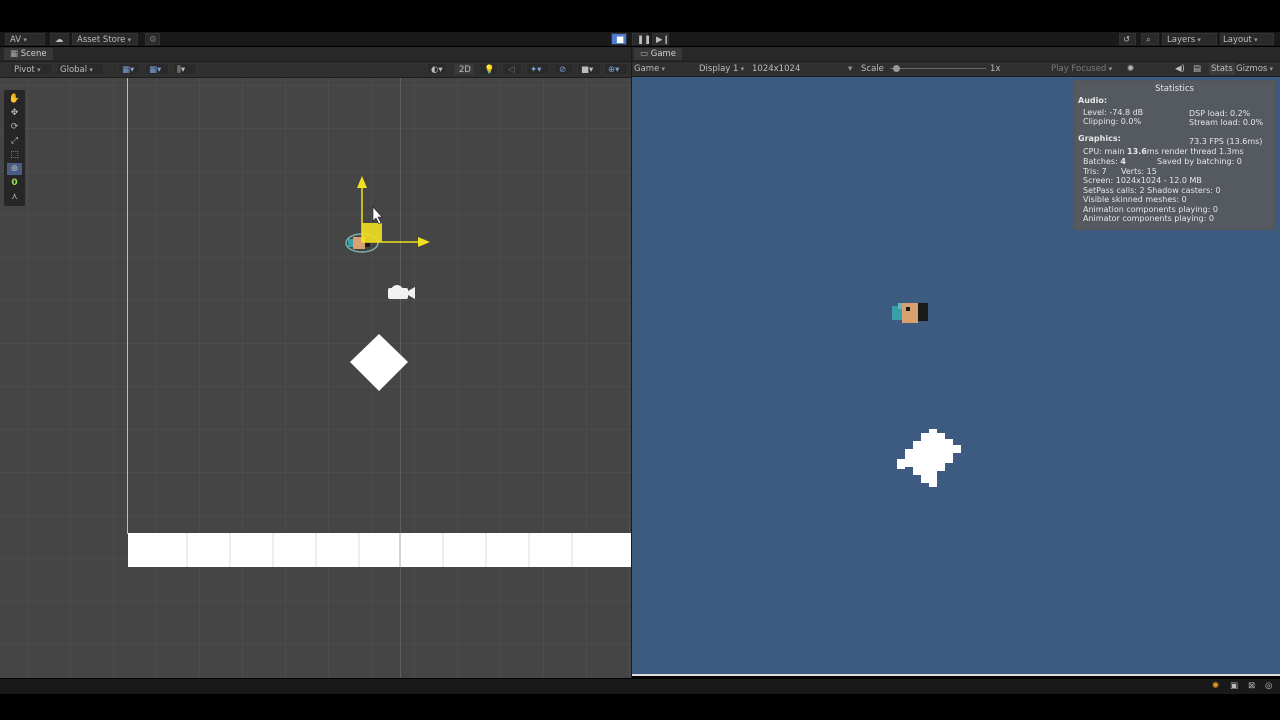 This screenshot has width=1280, height=720. I want to click on layers-dropdown: Layers, so click(1189, 39).